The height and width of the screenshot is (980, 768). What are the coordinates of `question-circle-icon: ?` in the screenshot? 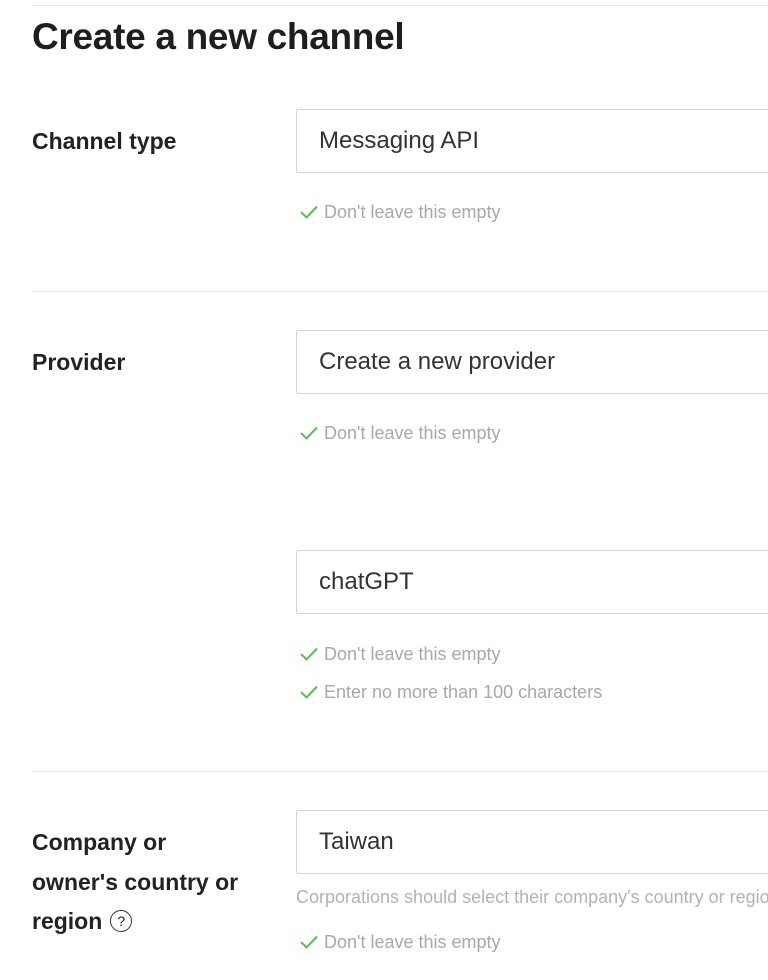 It's located at (121, 921).